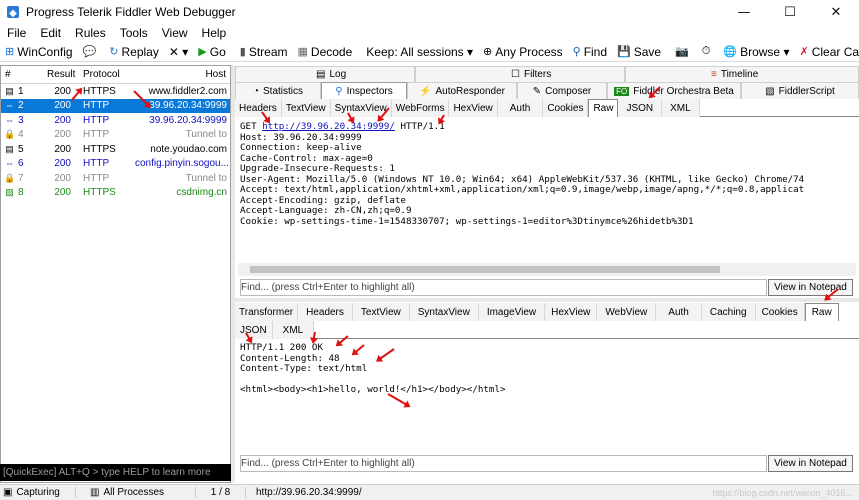  I want to click on resp-tab-transformer: Transformer, so click(267, 312).